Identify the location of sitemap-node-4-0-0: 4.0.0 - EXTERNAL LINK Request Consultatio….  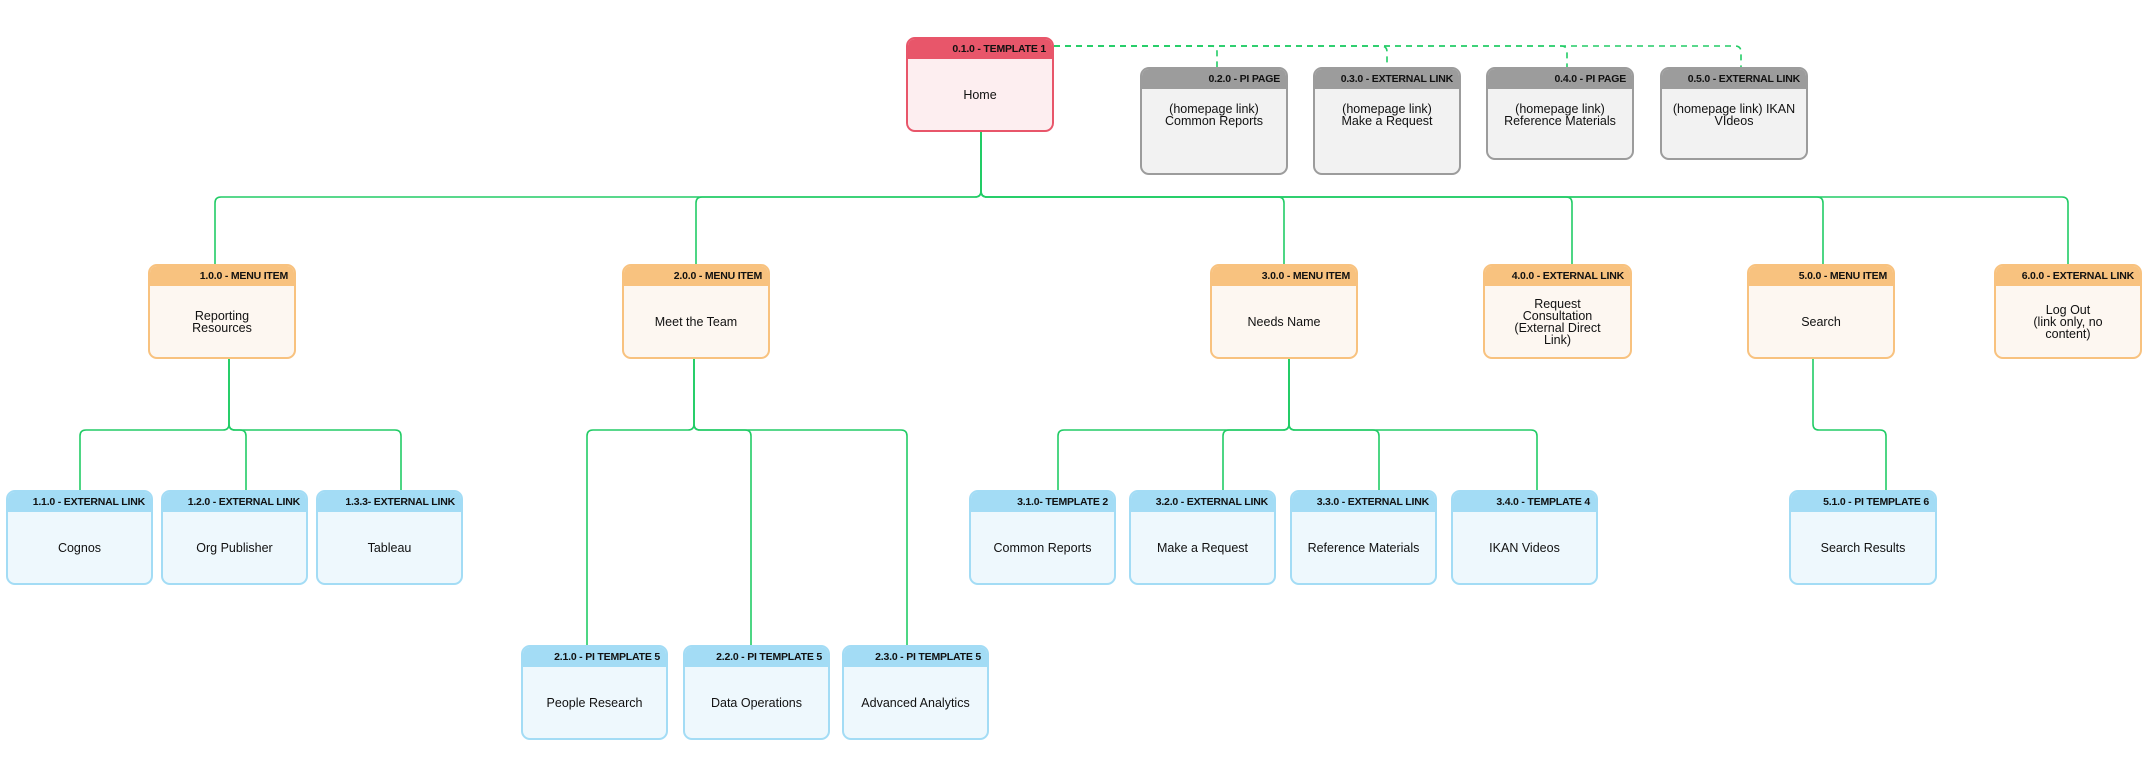
(1557, 311).